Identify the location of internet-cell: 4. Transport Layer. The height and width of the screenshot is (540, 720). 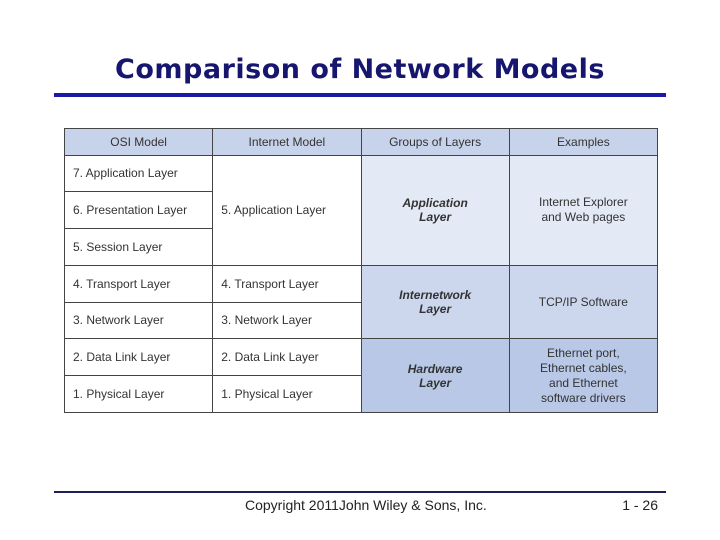
(287, 283).